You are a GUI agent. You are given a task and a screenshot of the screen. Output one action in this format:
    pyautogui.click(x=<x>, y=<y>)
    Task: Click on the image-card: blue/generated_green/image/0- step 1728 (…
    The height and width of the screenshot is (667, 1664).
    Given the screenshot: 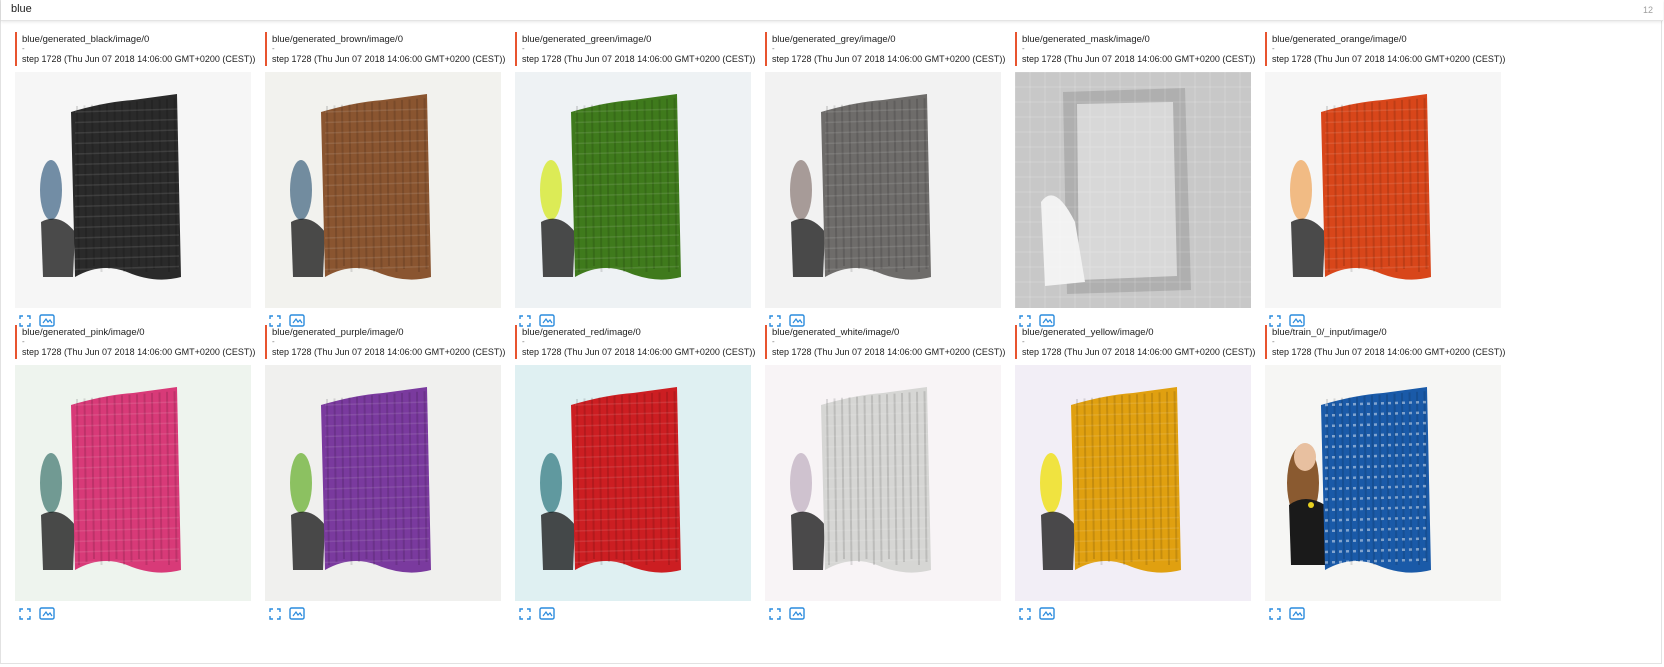 What is the action you would take?
    pyautogui.click(x=628, y=182)
    